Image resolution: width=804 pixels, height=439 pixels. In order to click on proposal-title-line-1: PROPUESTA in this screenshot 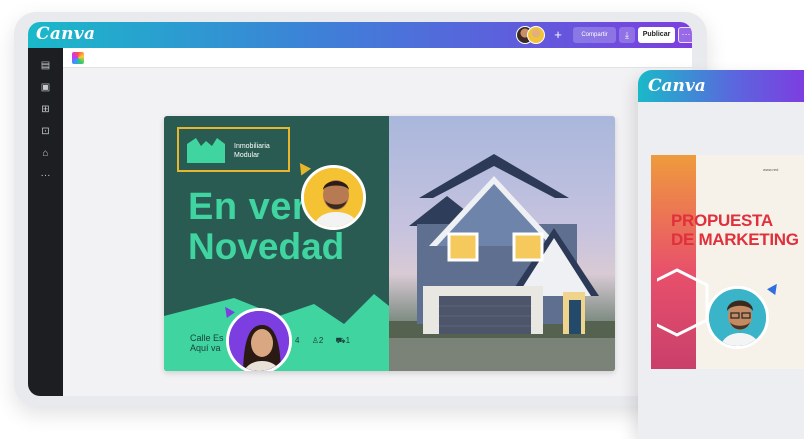, I will do `click(722, 221)`.